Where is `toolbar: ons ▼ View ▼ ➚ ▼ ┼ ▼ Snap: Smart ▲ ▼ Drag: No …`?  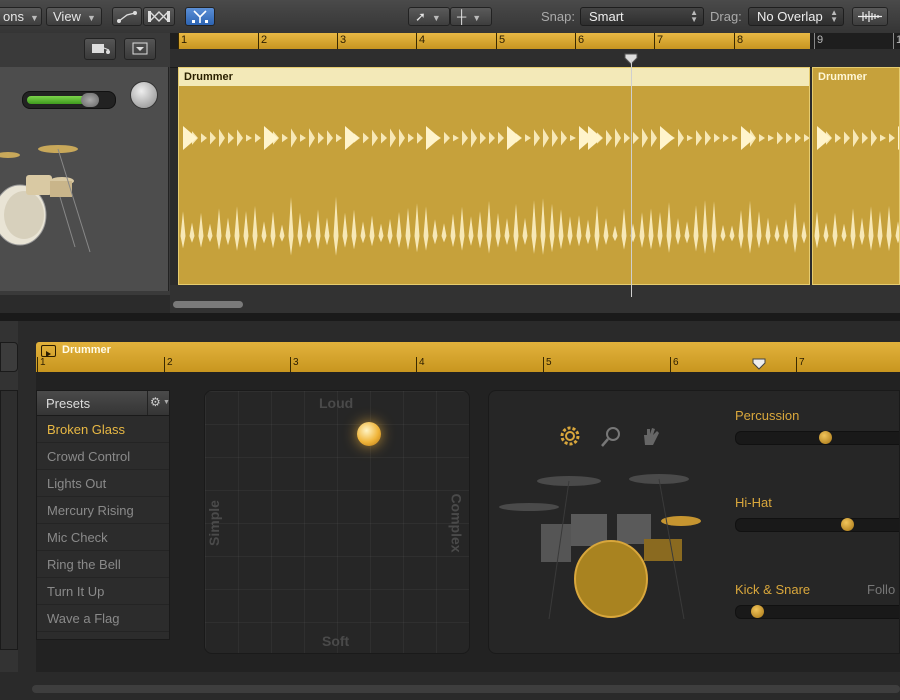
toolbar: ons ▼ View ▼ ➚ ▼ ┼ ▼ Snap: Smart ▲ ▼ Drag: No … is located at coordinates (450, 17).